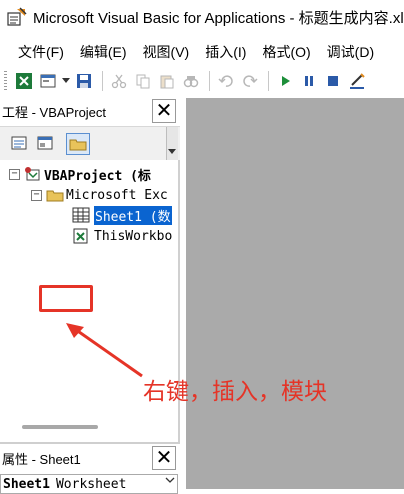 Image resolution: width=404 pixels, height=494 pixels. I want to click on view-code-icon, so click(19, 143).